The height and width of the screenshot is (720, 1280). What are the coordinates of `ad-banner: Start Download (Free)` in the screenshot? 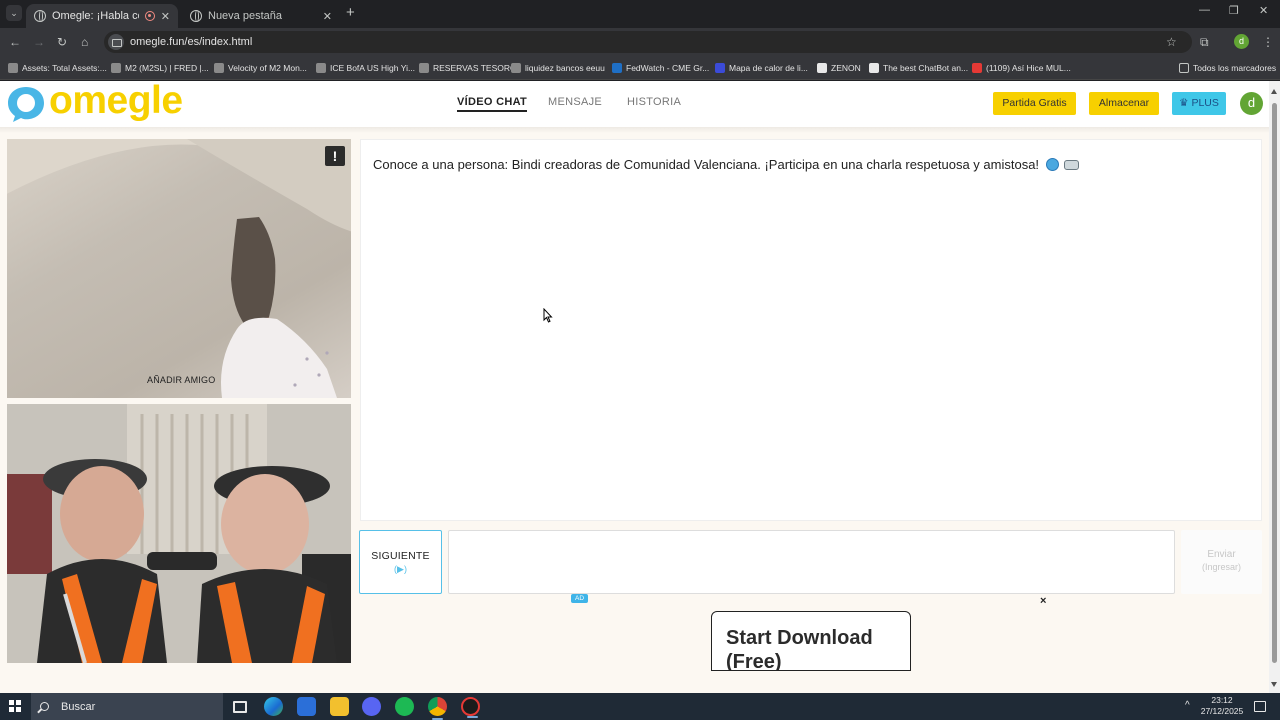 It's located at (811, 641).